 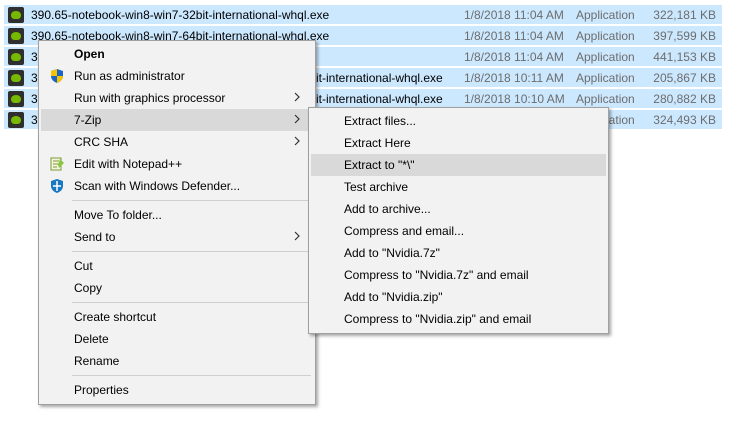 What do you see at coordinates (376, 187) in the screenshot?
I see `menu-item-label: Test archive` at bounding box center [376, 187].